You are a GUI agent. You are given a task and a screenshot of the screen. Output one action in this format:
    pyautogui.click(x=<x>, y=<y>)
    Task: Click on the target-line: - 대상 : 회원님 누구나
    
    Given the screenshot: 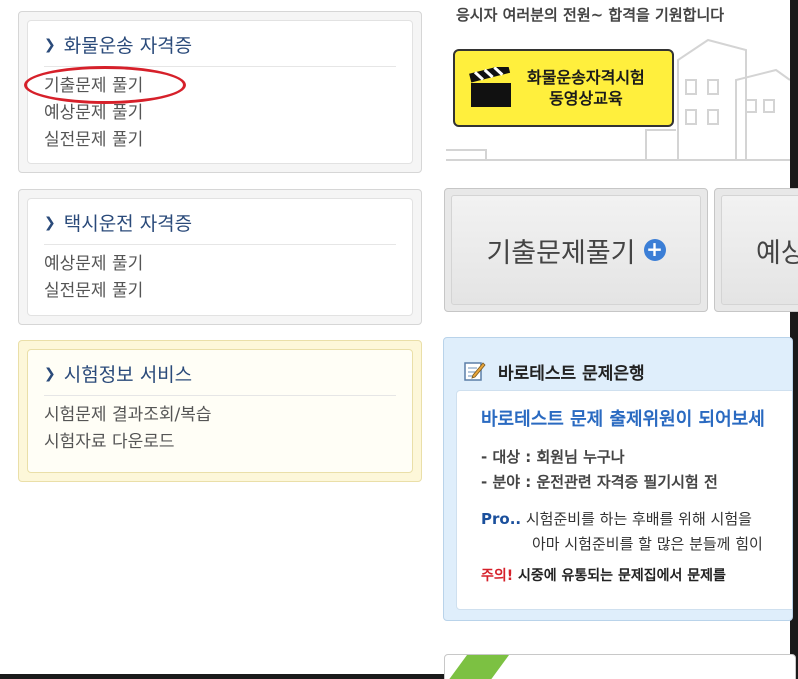 What is the action you would take?
    pyautogui.click(x=553, y=457)
    